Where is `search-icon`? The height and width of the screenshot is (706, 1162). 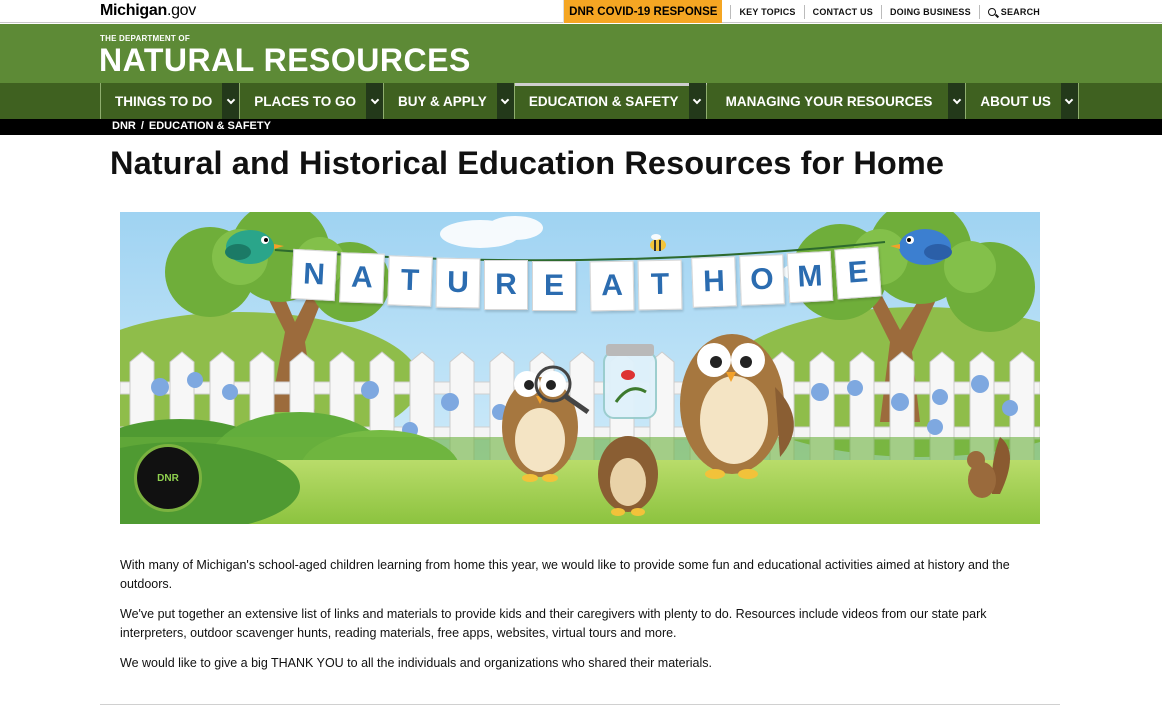 search-icon is located at coordinates (991, 11).